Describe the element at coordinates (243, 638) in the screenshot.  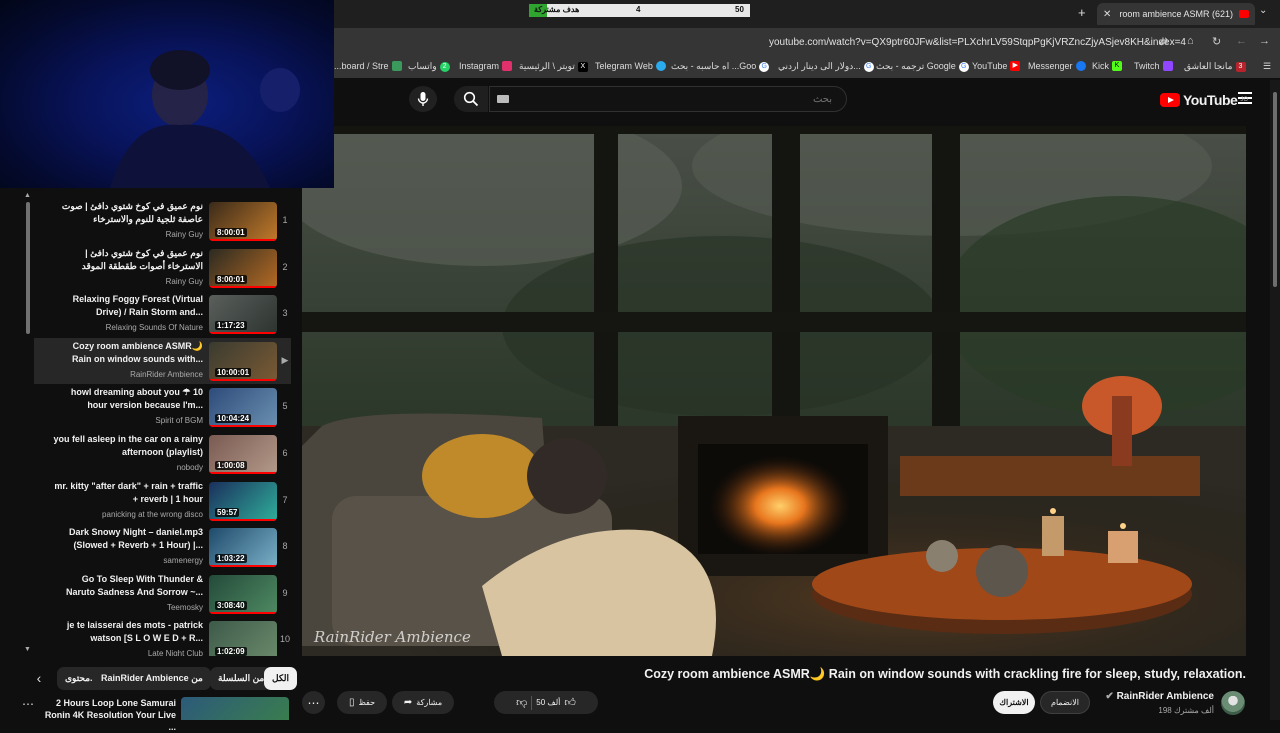
I see `playlist-item-thumbnail: 1:02:09` at that location.